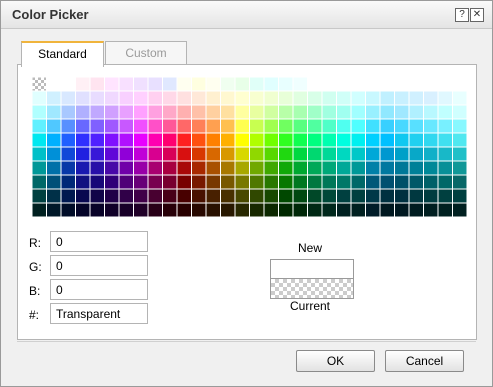 This screenshot has height=387, width=493. Describe the element at coordinates (335, 361) in the screenshot. I see `ok-button: OK` at that location.